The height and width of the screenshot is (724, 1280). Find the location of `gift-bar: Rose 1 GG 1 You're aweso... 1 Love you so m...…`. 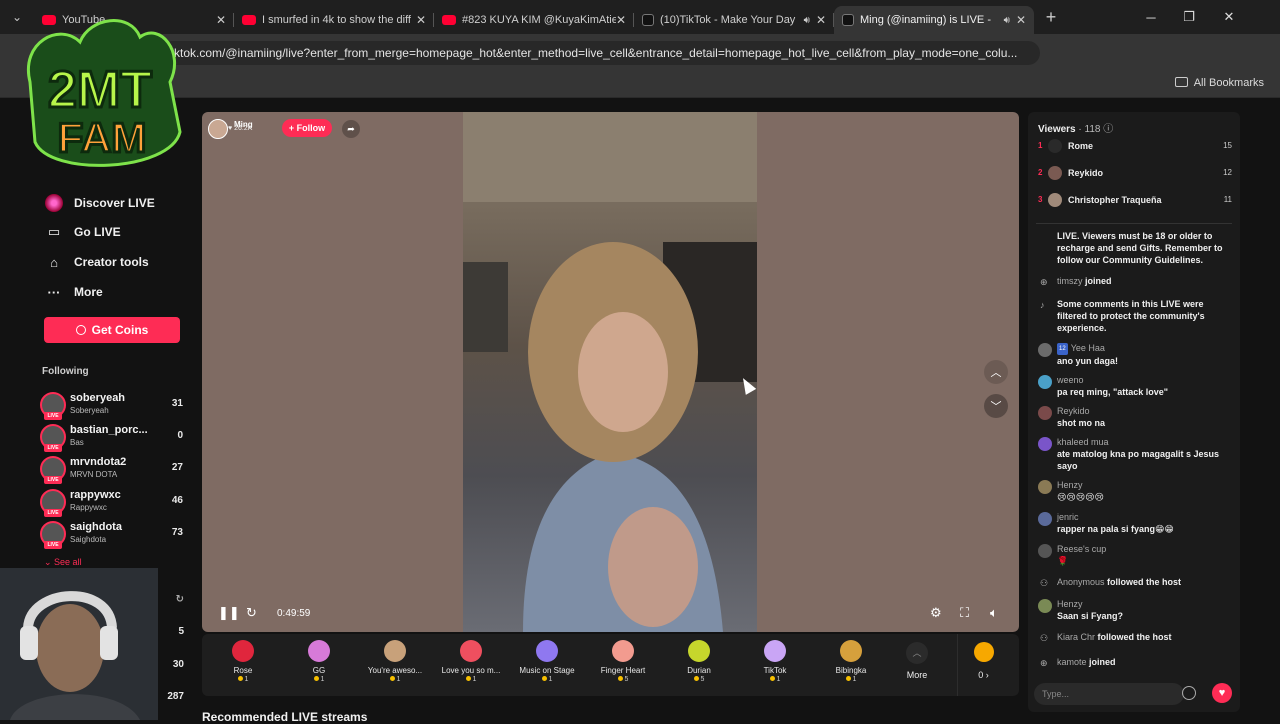

gift-bar: Rose 1 GG 1 You're aweso... 1 Love you so m...… is located at coordinates (610, 665).